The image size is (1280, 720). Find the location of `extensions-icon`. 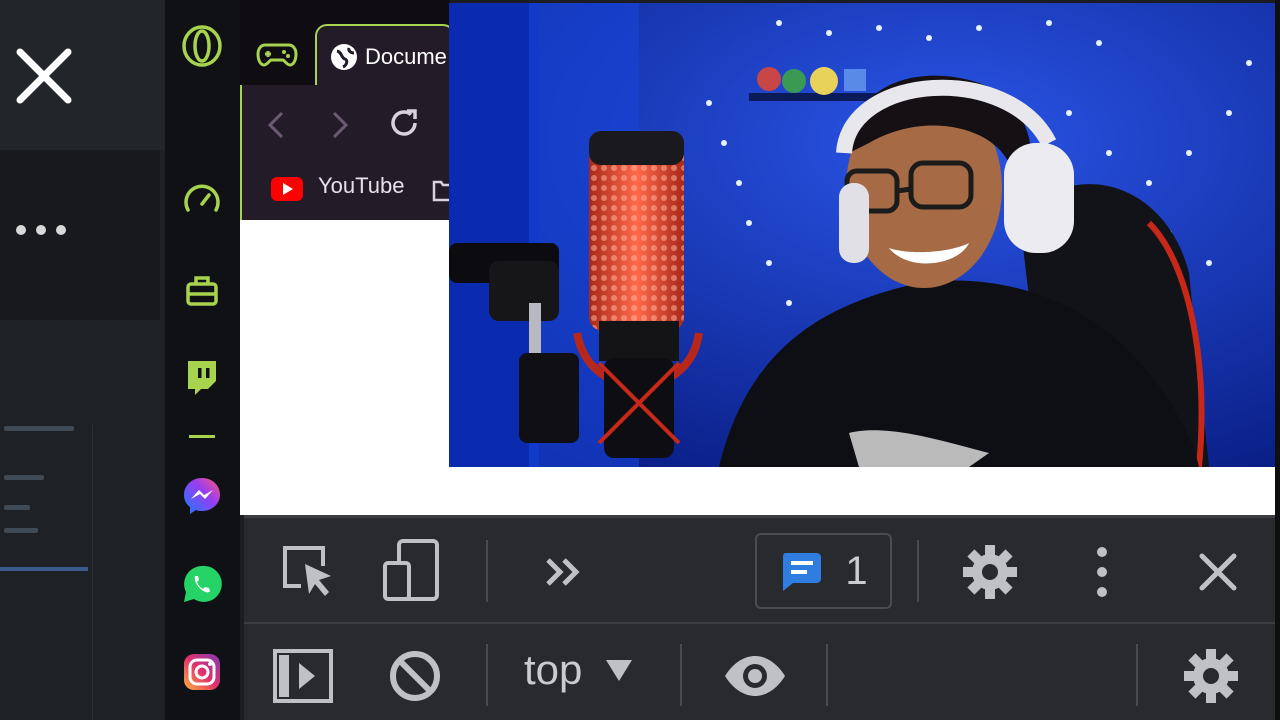

extensions-icon is located at coordinates (202, 290).